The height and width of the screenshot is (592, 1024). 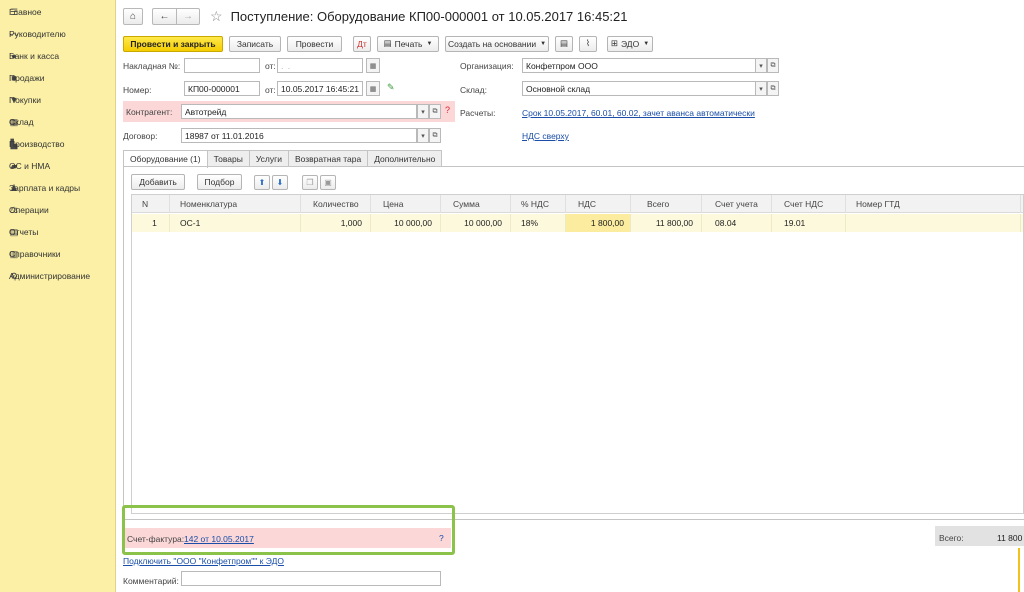 What do you see at coordinates (311, 578) in the screenshot?
I see `comment-field` at bounding box center [311, 578].